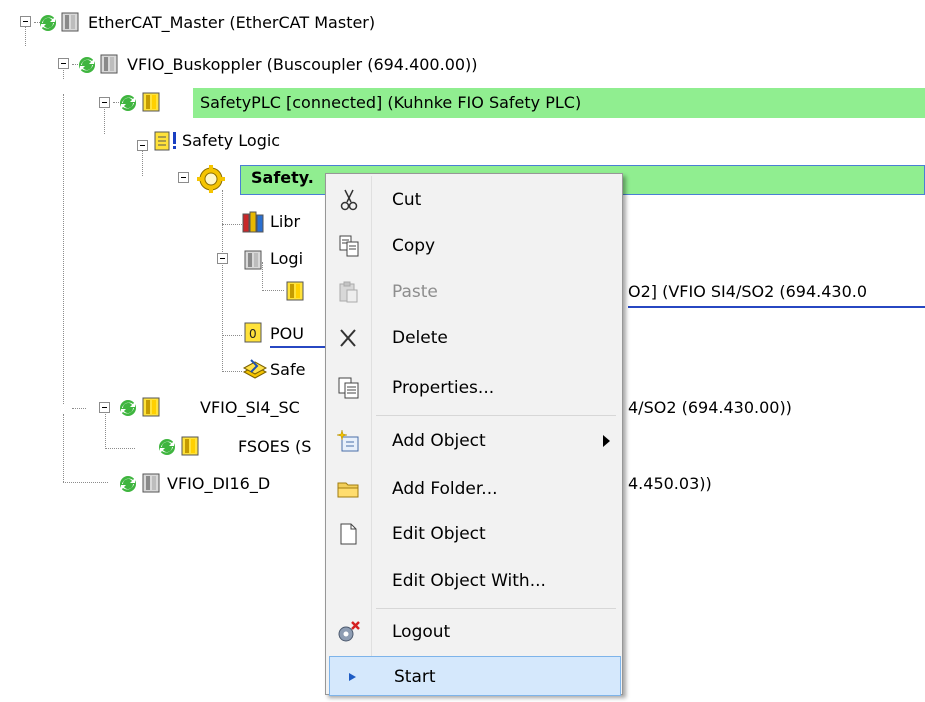  What do you see at coordinates (218, 484) in the screenshot?
I see `tree-node-label: VFIO_DI16_D` at bounding box center [218, 484].